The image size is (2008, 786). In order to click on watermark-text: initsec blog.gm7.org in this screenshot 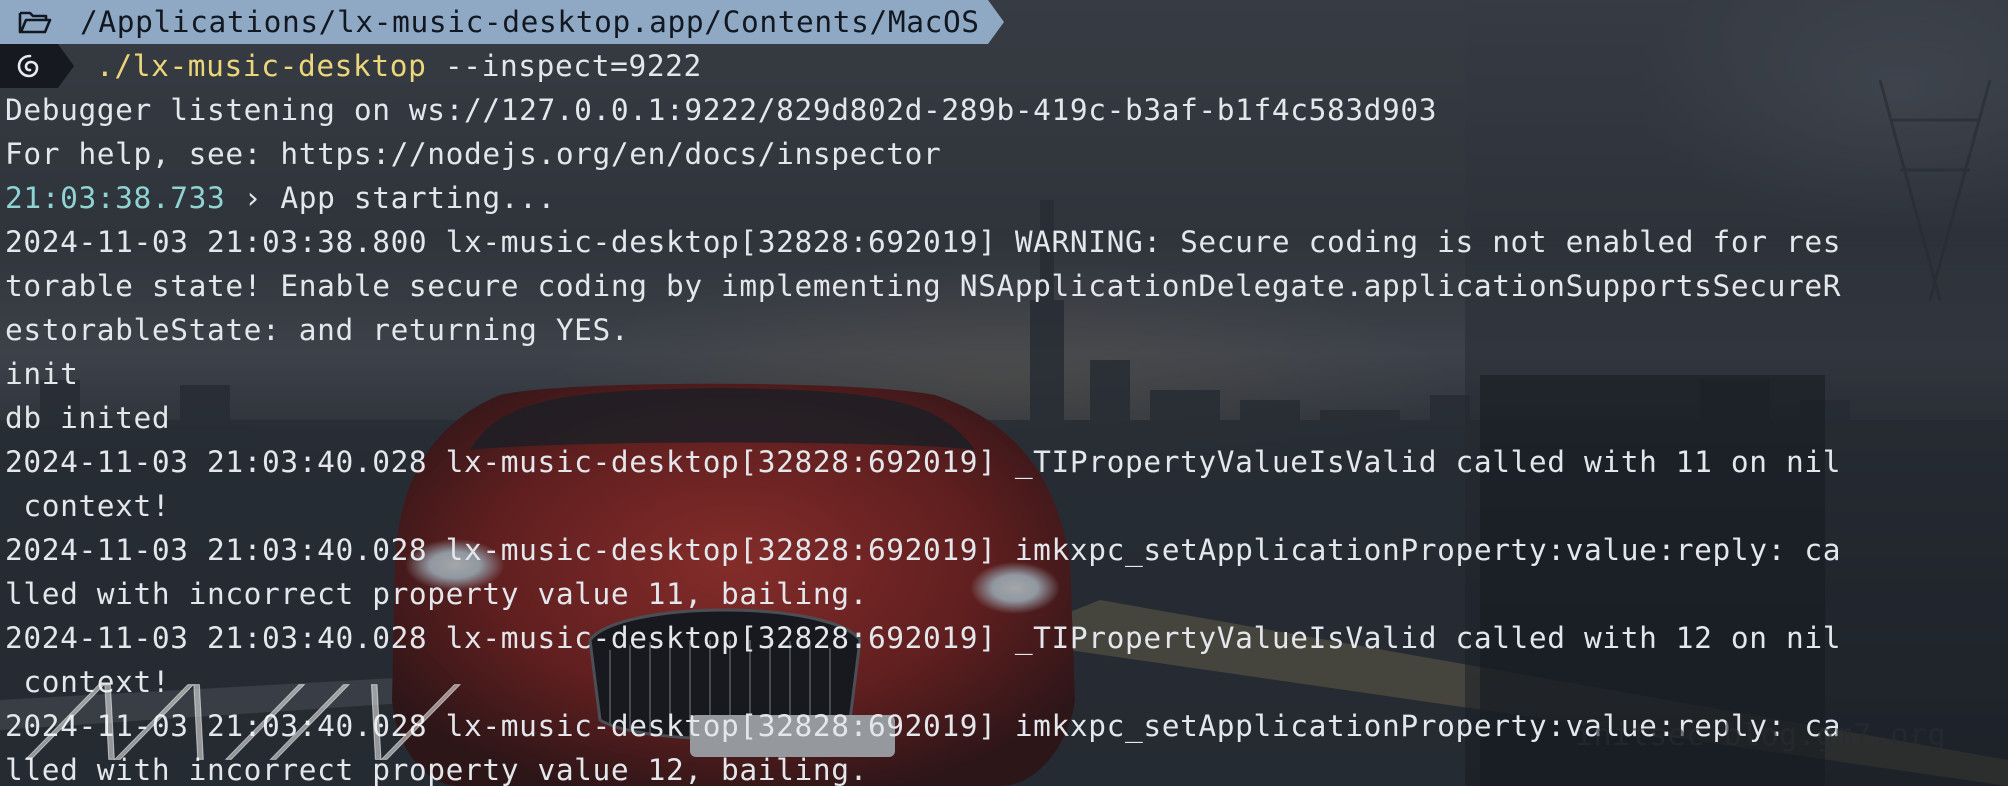, I will do `click(1761, 735)`.